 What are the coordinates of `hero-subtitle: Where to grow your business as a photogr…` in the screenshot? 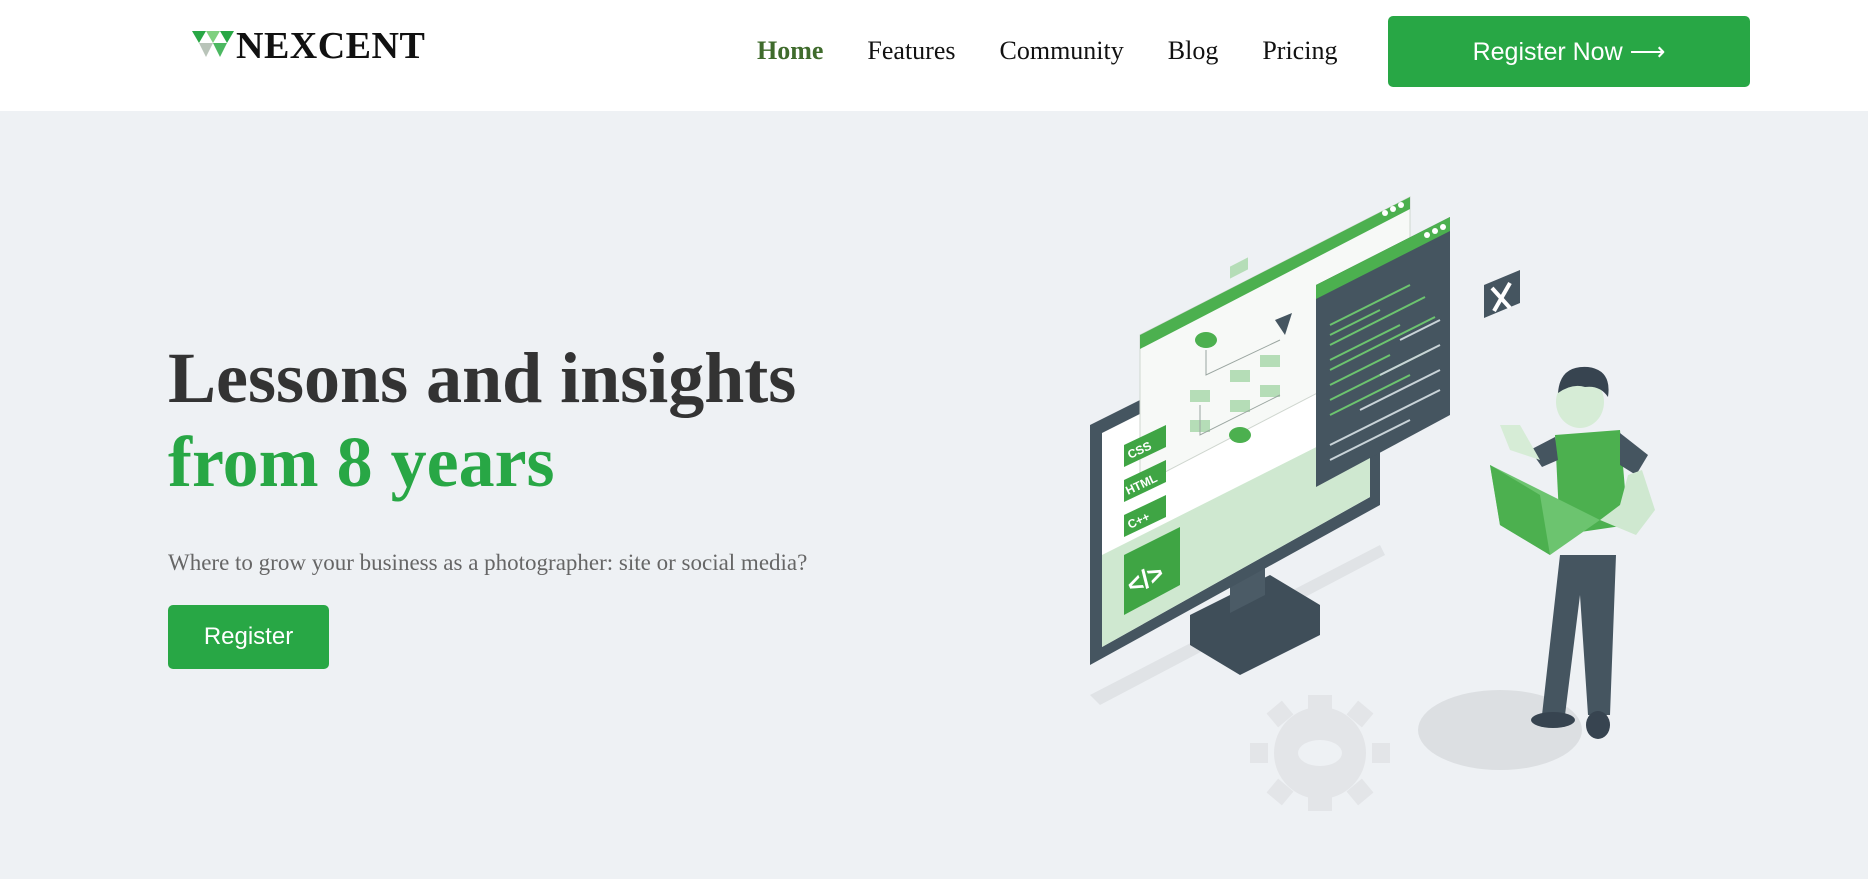 It's located at (488, 562).